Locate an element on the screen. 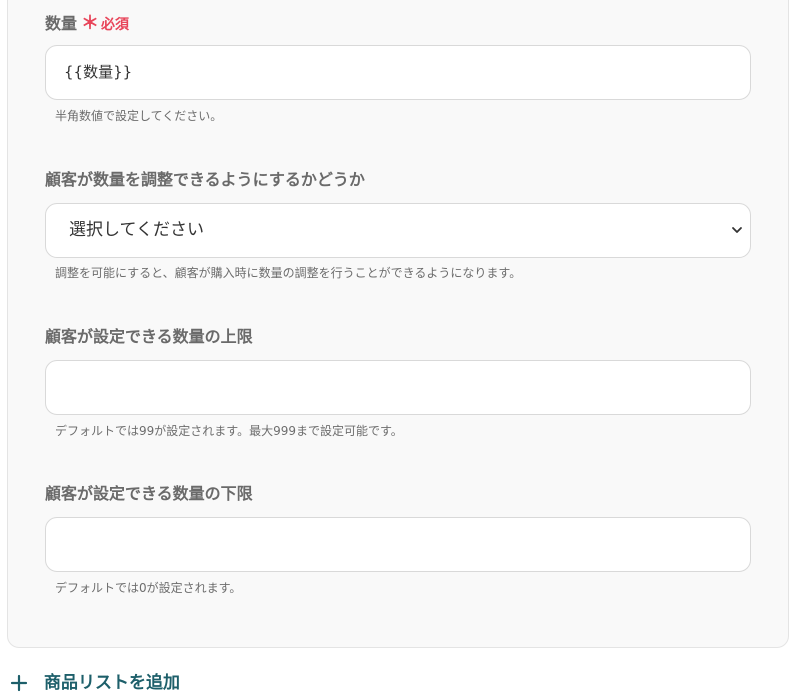 The height and width of the screenshot is (700, 797). adjustable-select-value: 選択してください is located at coordinates (136, 230).